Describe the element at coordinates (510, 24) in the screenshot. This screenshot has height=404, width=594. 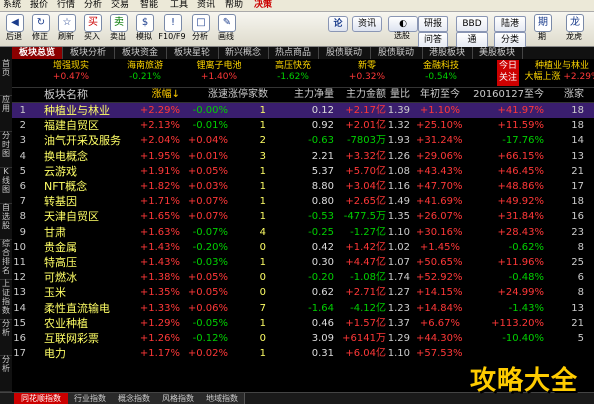
I see `lugang-button: 陆港` at that location.